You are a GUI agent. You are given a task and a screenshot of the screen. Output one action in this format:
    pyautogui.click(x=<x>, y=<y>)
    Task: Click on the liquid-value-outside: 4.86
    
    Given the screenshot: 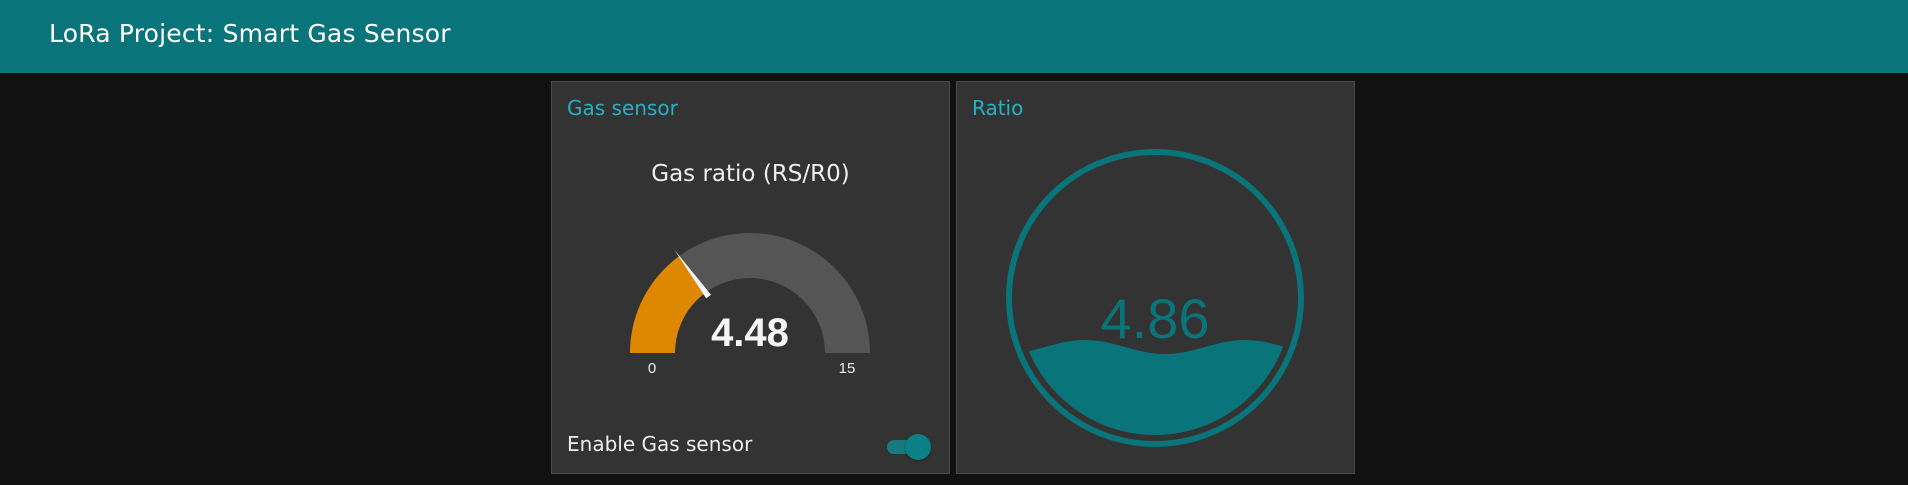 What is the action you would take?
    pyautogui.click(x=1155, y=318)
    